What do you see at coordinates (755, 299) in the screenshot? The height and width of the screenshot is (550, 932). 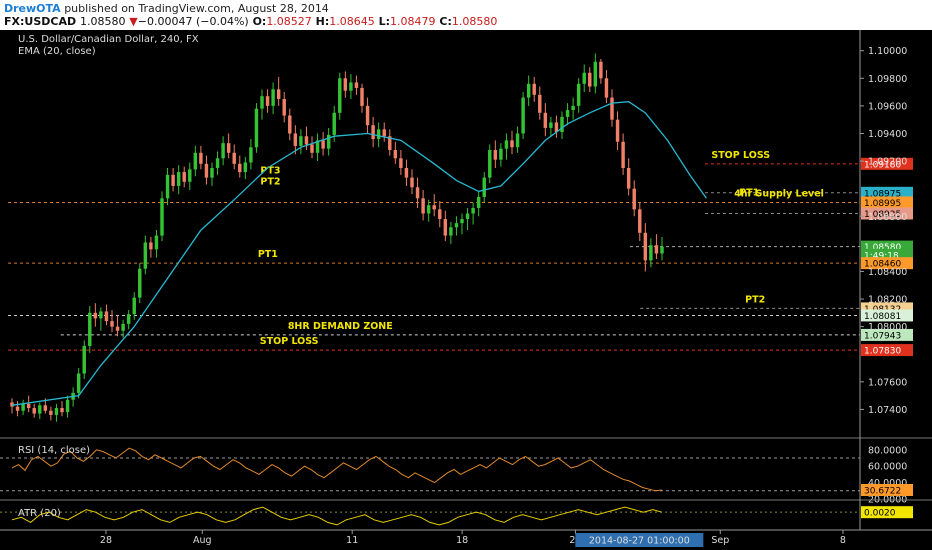 I see `level-annotation: PT2` at bounding box center [755, 299].